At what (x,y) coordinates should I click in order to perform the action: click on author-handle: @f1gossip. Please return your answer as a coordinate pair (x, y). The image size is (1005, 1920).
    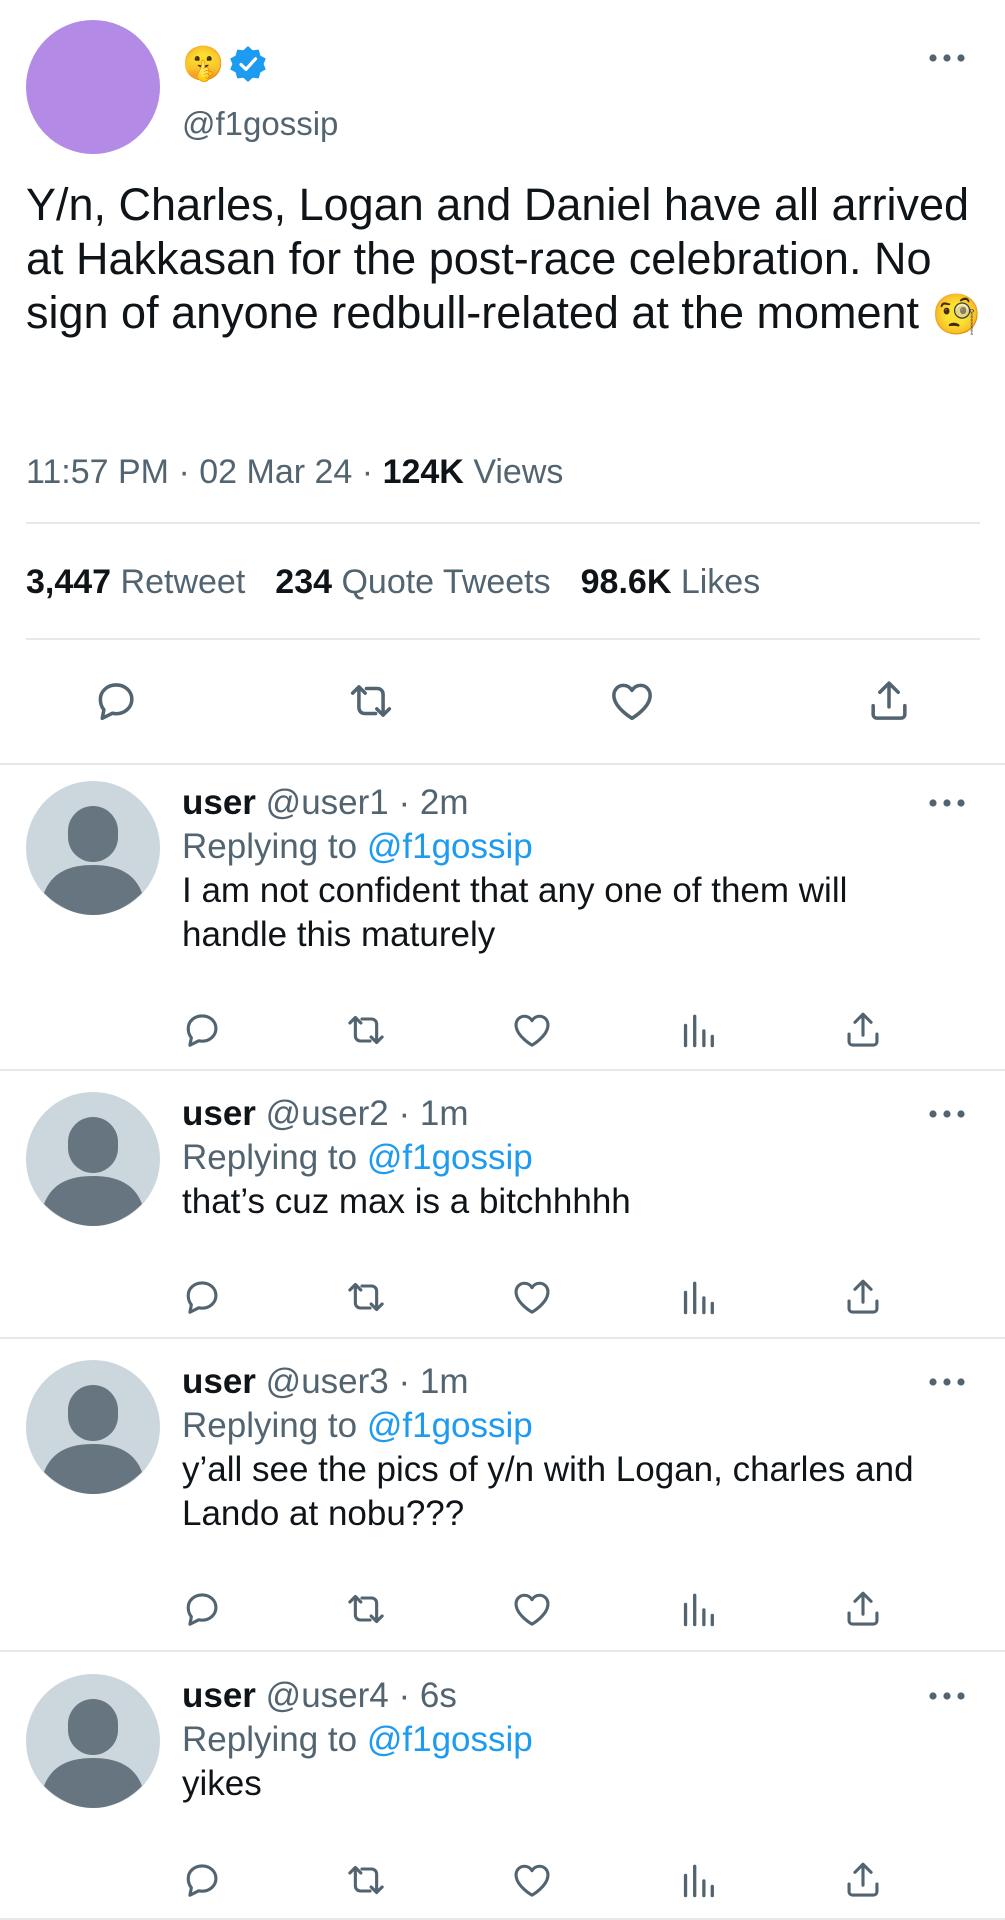
    Looking at the image, I should click on (260, 124).